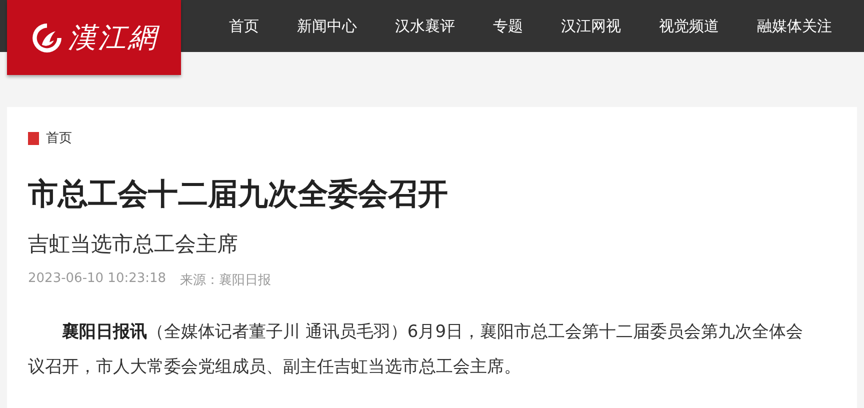 The width and height of the screenshot is (864, 408). What do you see at coordinates (591, 26) in the screenshot?
I see `nav-link: 汉江网视` at bounding box center [591, 26].